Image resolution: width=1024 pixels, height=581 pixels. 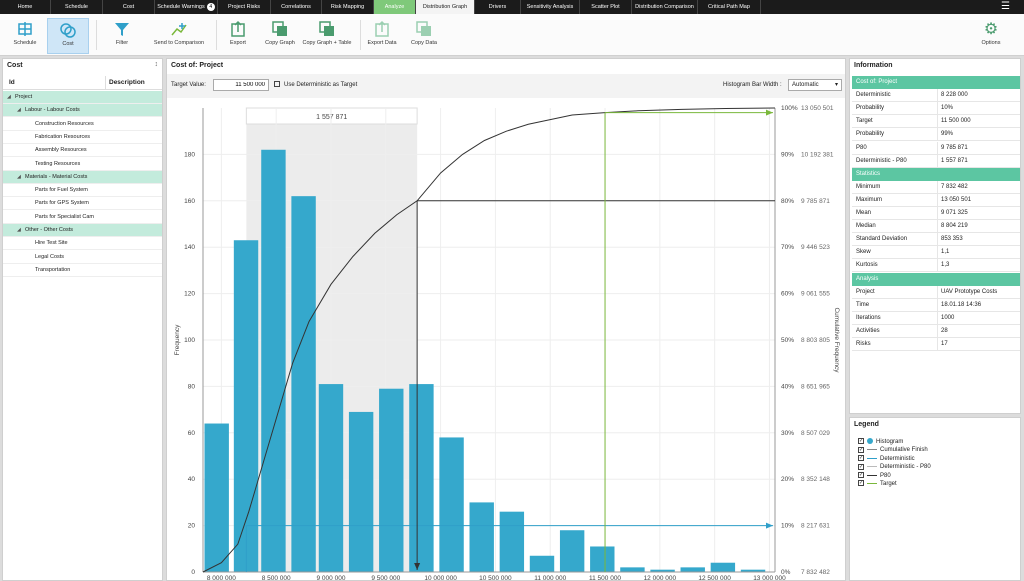 I want to click on tab-correlations: Correlations, so click(x=296, y=7).